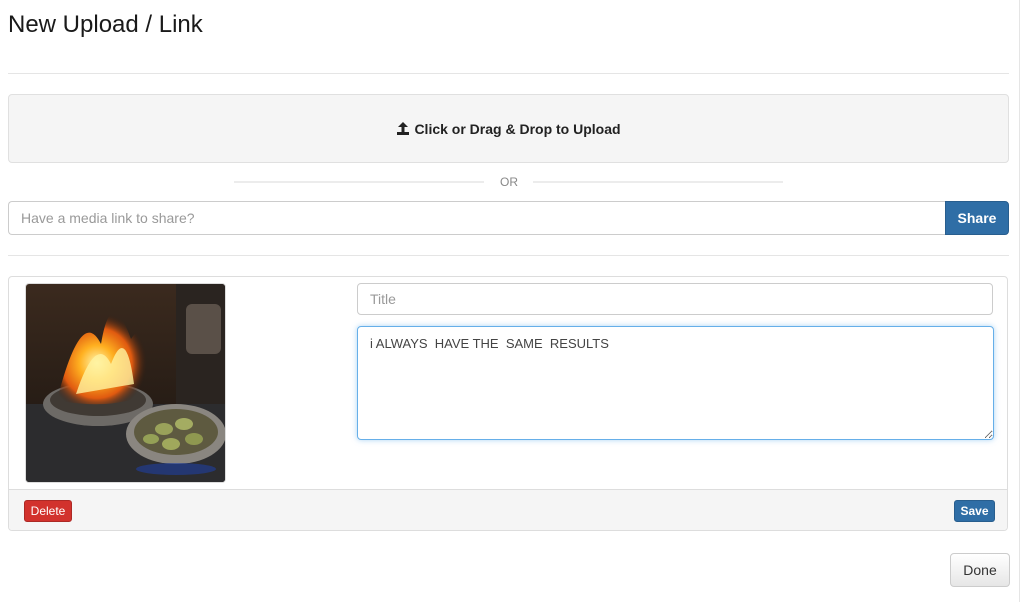  Describe the element at coordinates (509, 182) in the screenshot. I see `or-divider-text: OR` at that location.